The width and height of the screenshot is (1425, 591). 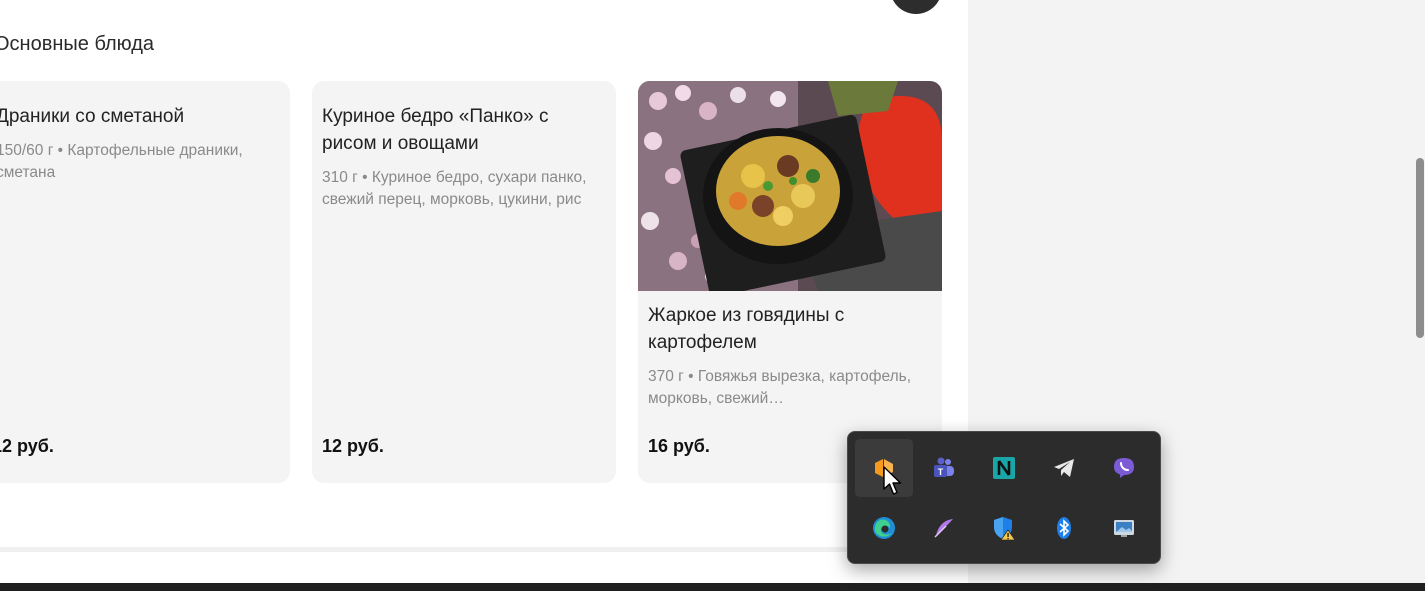 I want to click on bluetooth-icon, so click(x=1064, y=528).